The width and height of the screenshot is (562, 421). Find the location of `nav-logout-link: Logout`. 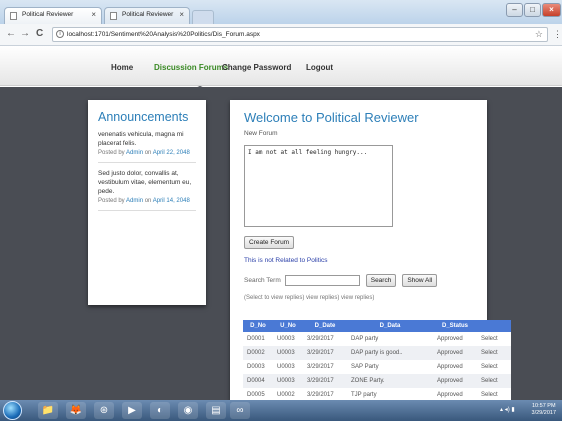

nav-logout-link: Logout is located at coordinates (319, 67).